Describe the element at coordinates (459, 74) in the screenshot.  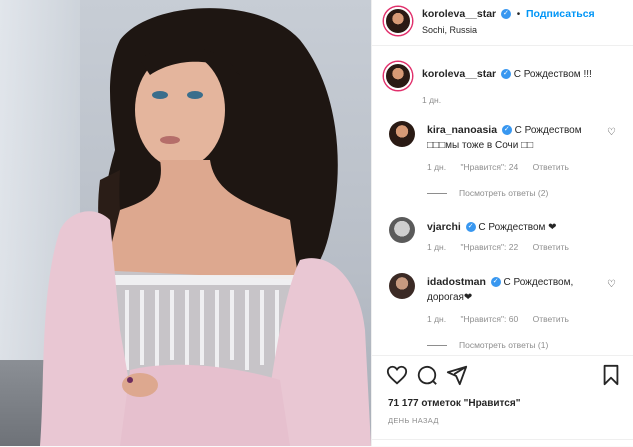
I see `caption-username: koroleva__star` at that location.